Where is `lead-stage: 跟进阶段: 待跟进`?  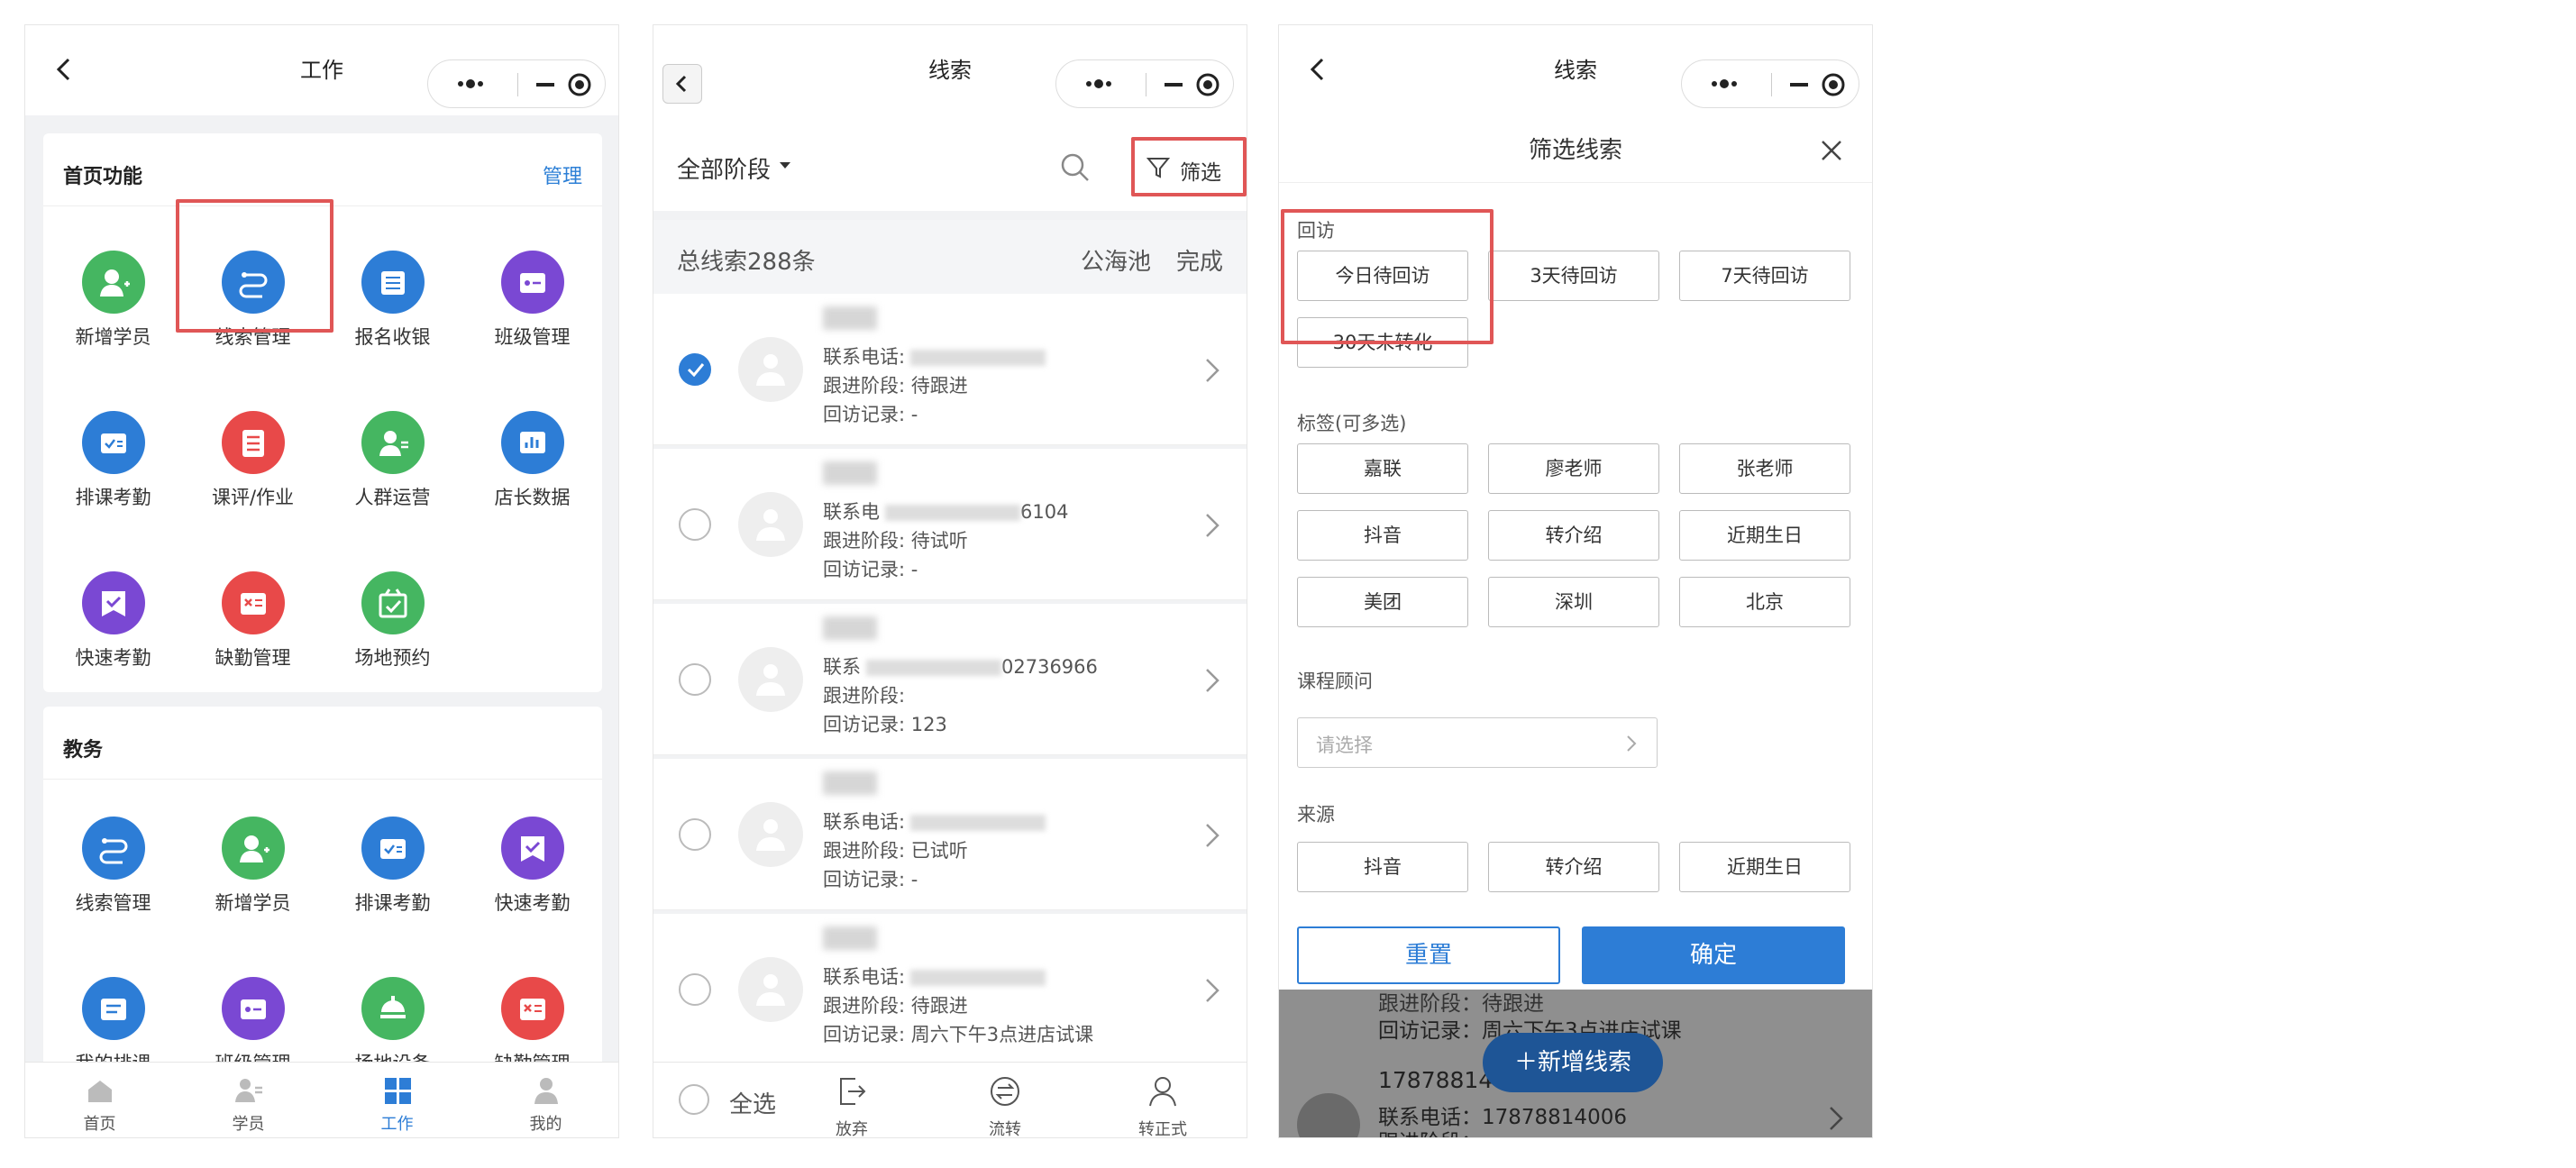 lead-stage: 跟进阶段: 待跟进 is located at coordinates (895, 386).